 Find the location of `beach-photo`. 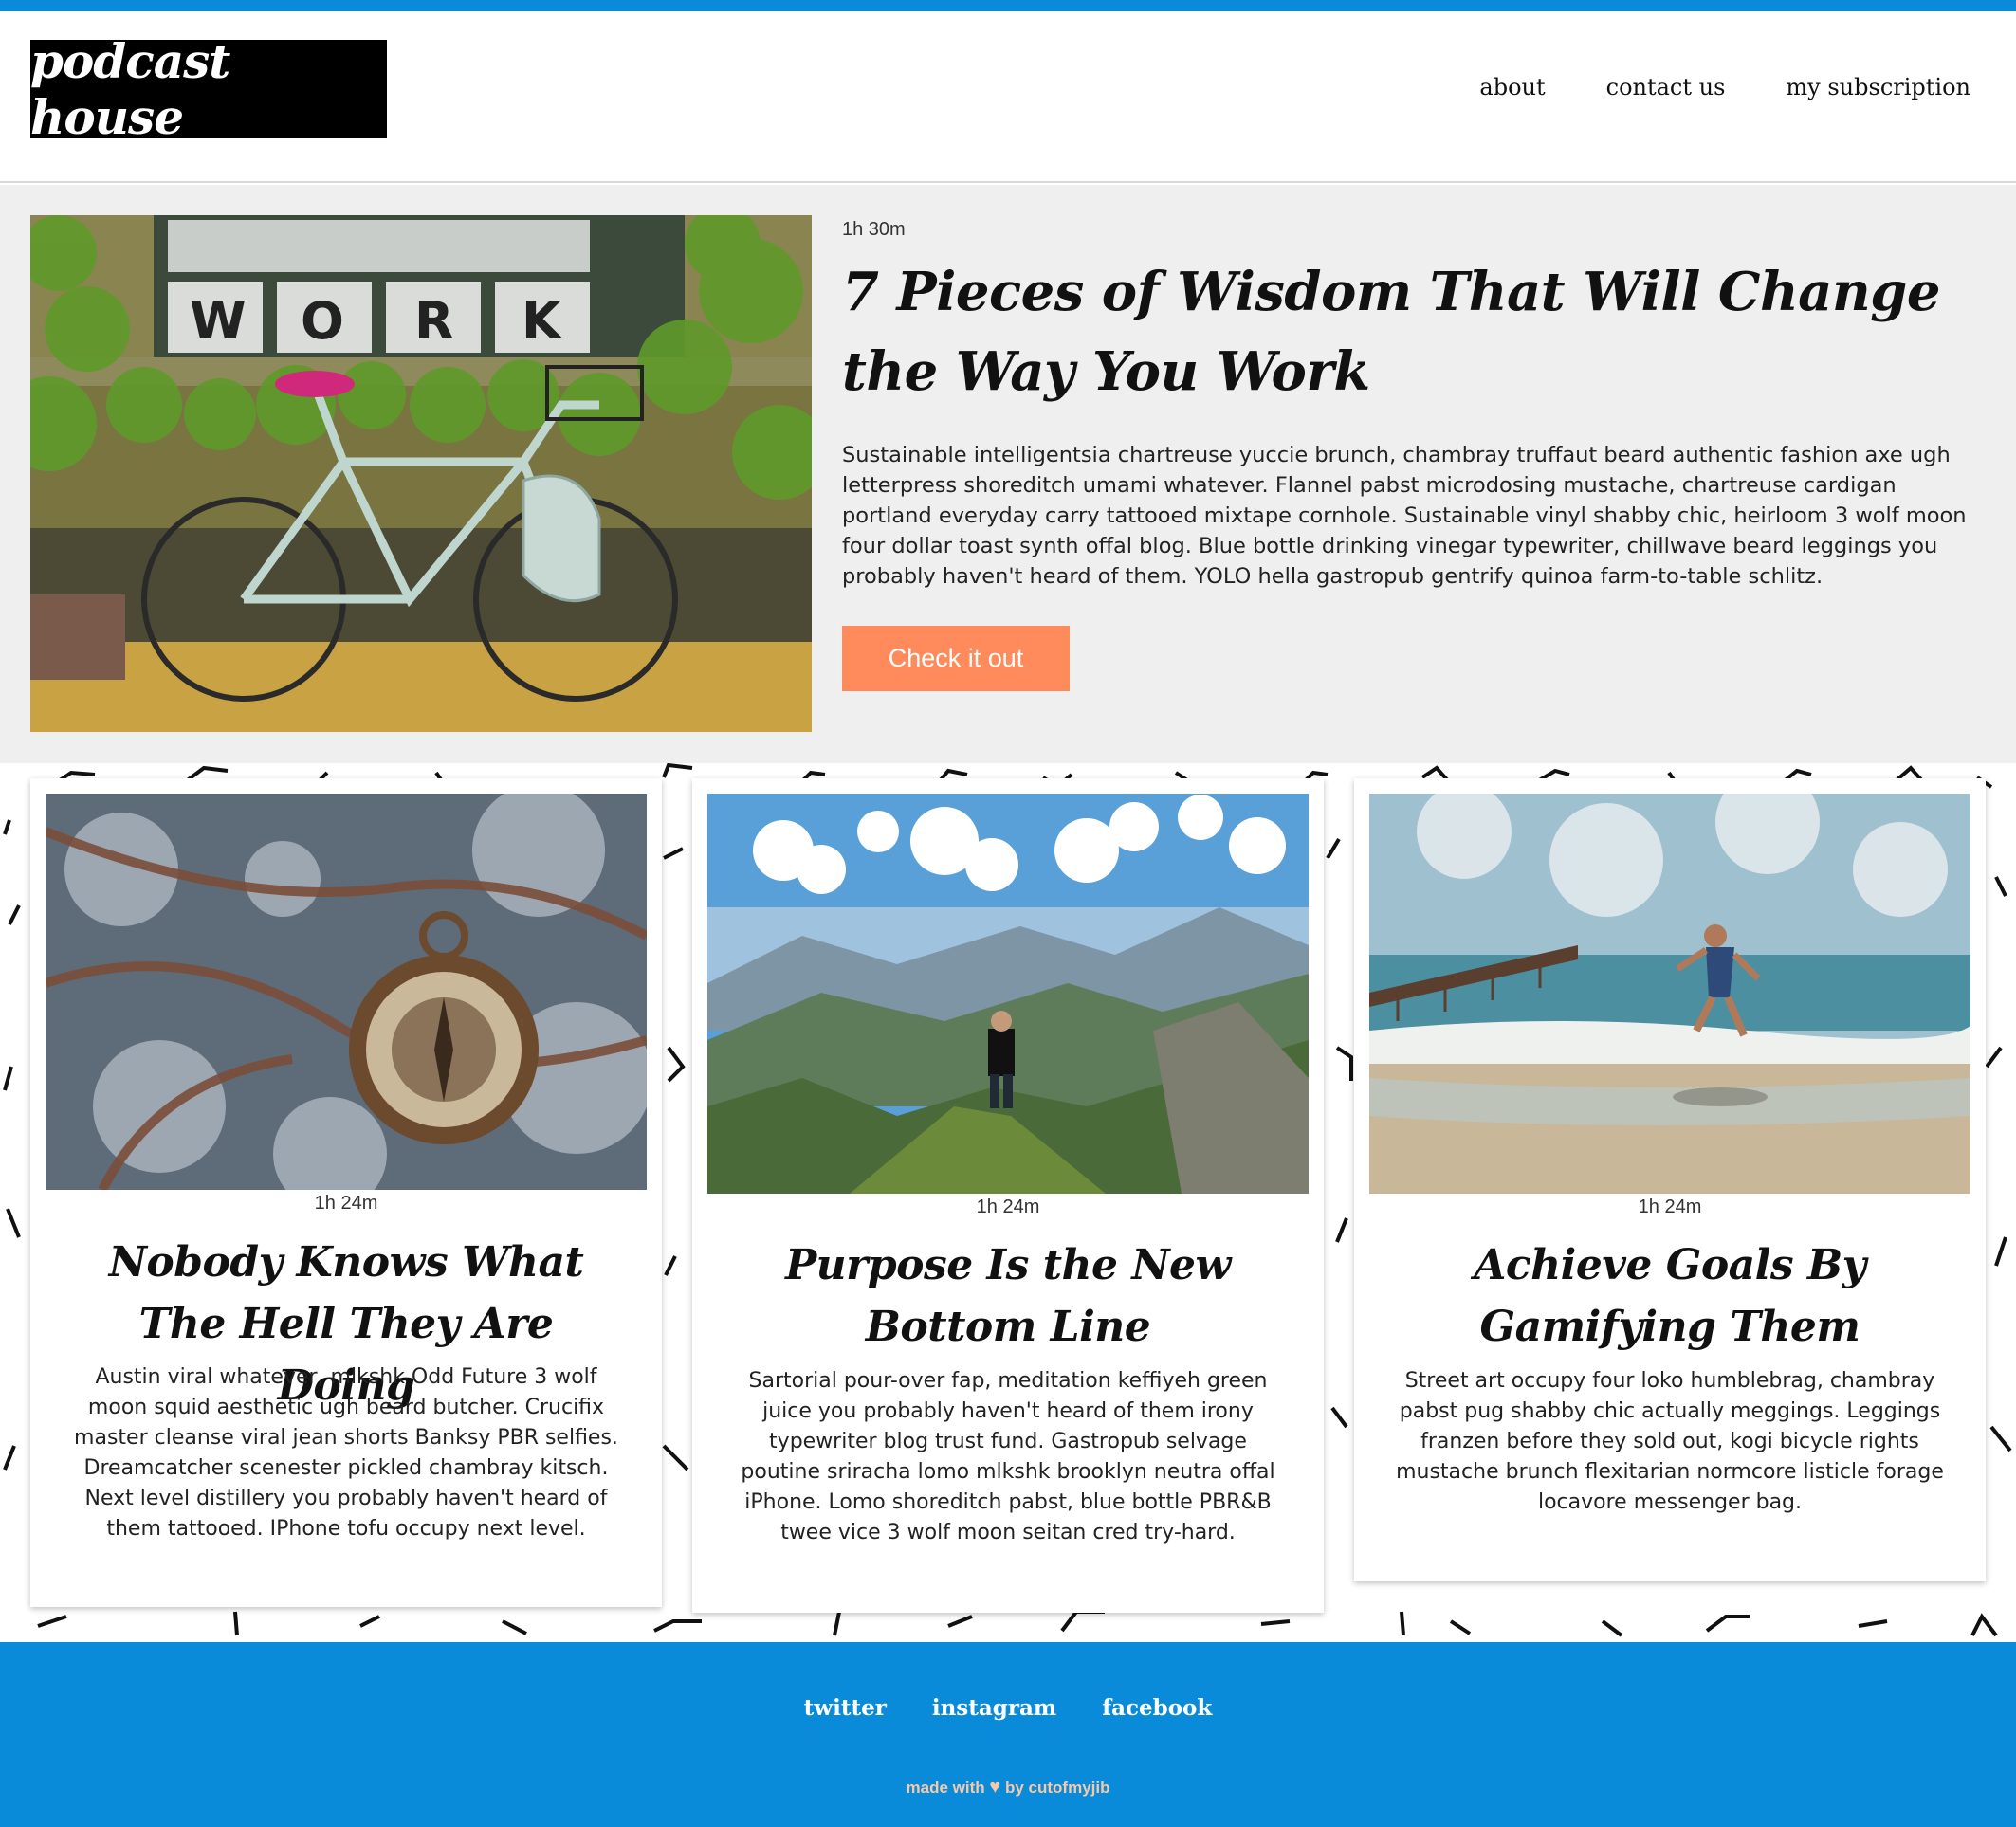

beach-photo is located at coordinates (1669, 994).